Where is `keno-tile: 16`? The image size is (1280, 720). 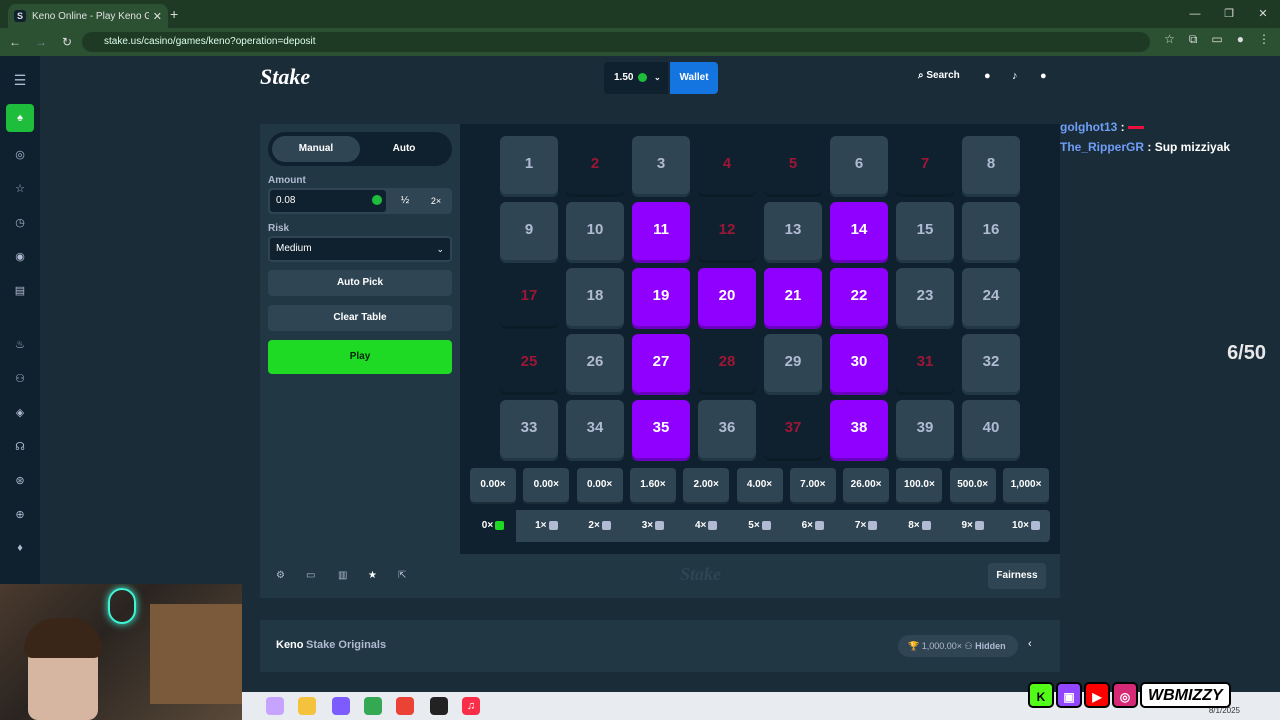
keno-tile: 16 is located at coordinates (991, 231).